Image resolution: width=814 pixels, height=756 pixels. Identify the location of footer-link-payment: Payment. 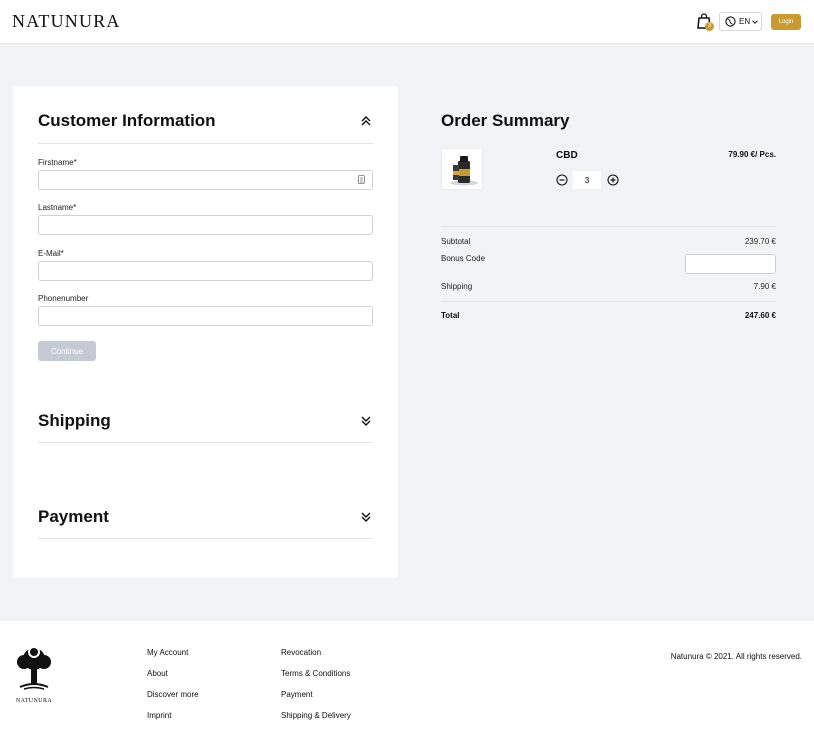
(297, 694).